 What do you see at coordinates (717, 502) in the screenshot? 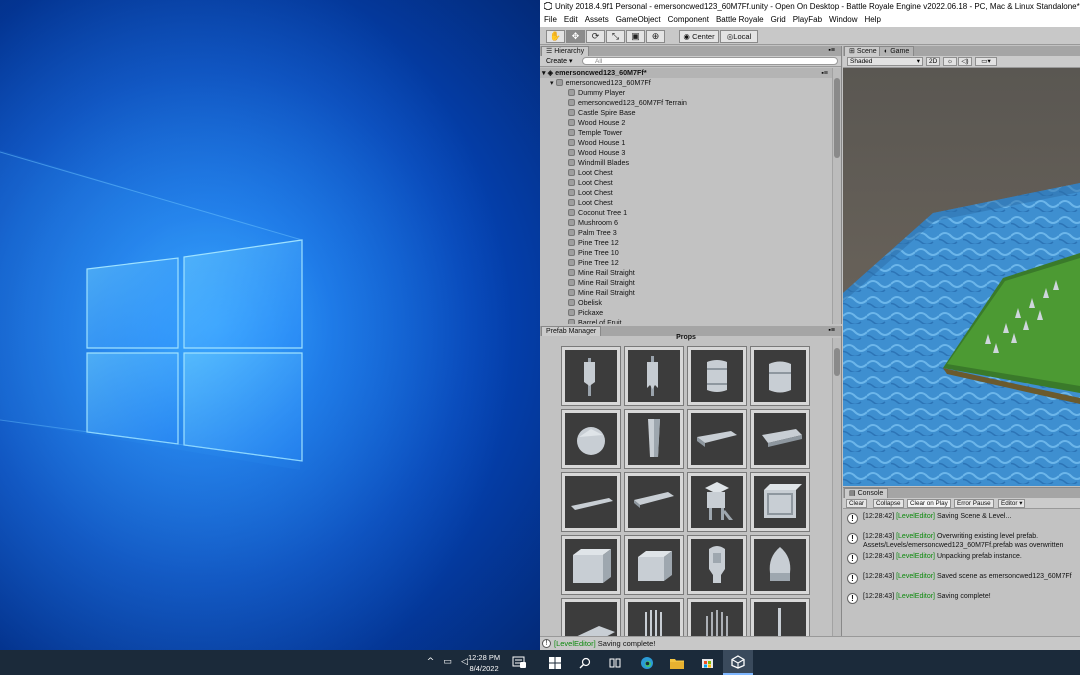
I see `prefab-thumbnail-outhouse` at bounding box center [717, 502].